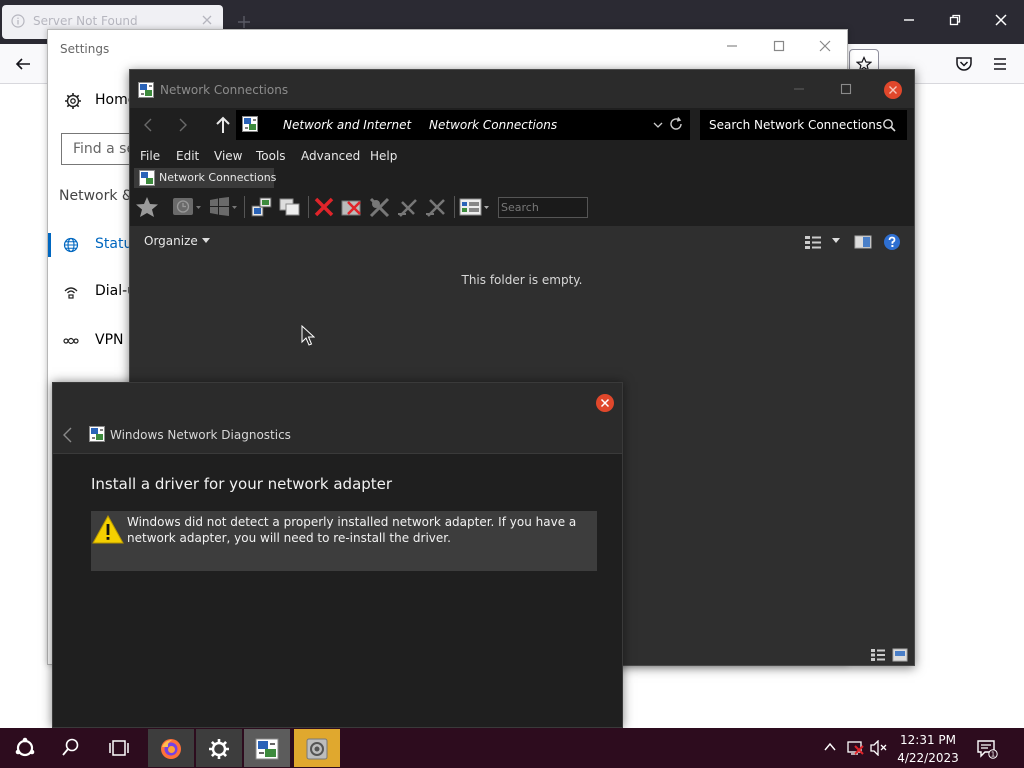 This screenshot has width=1024, height=768. I want to click on diag-close-button, so click(605, 403).